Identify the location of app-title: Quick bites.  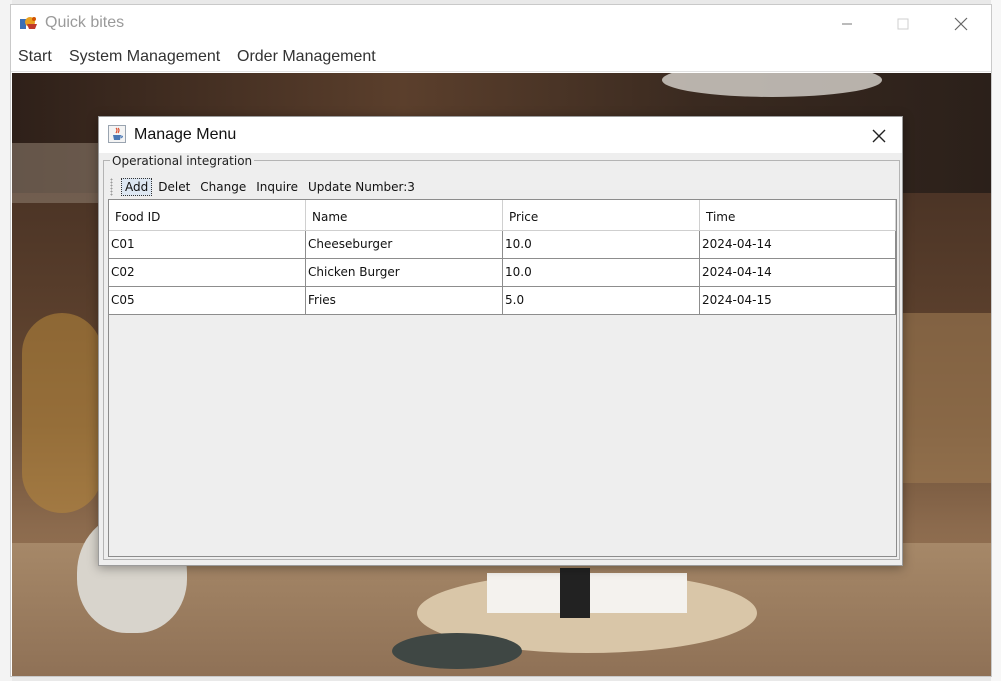
(85, 22).